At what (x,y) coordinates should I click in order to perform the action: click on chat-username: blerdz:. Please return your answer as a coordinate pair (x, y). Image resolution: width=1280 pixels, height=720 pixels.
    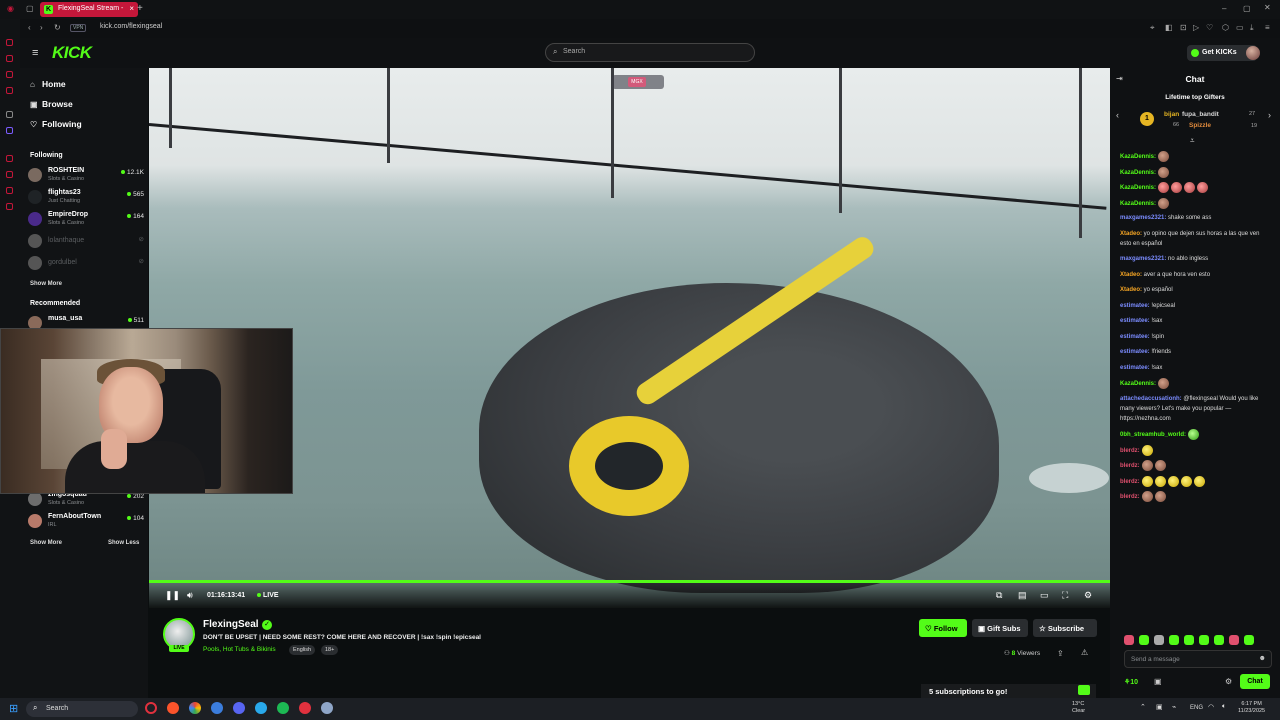
    Looking at the image, I should click on (1130, 451).